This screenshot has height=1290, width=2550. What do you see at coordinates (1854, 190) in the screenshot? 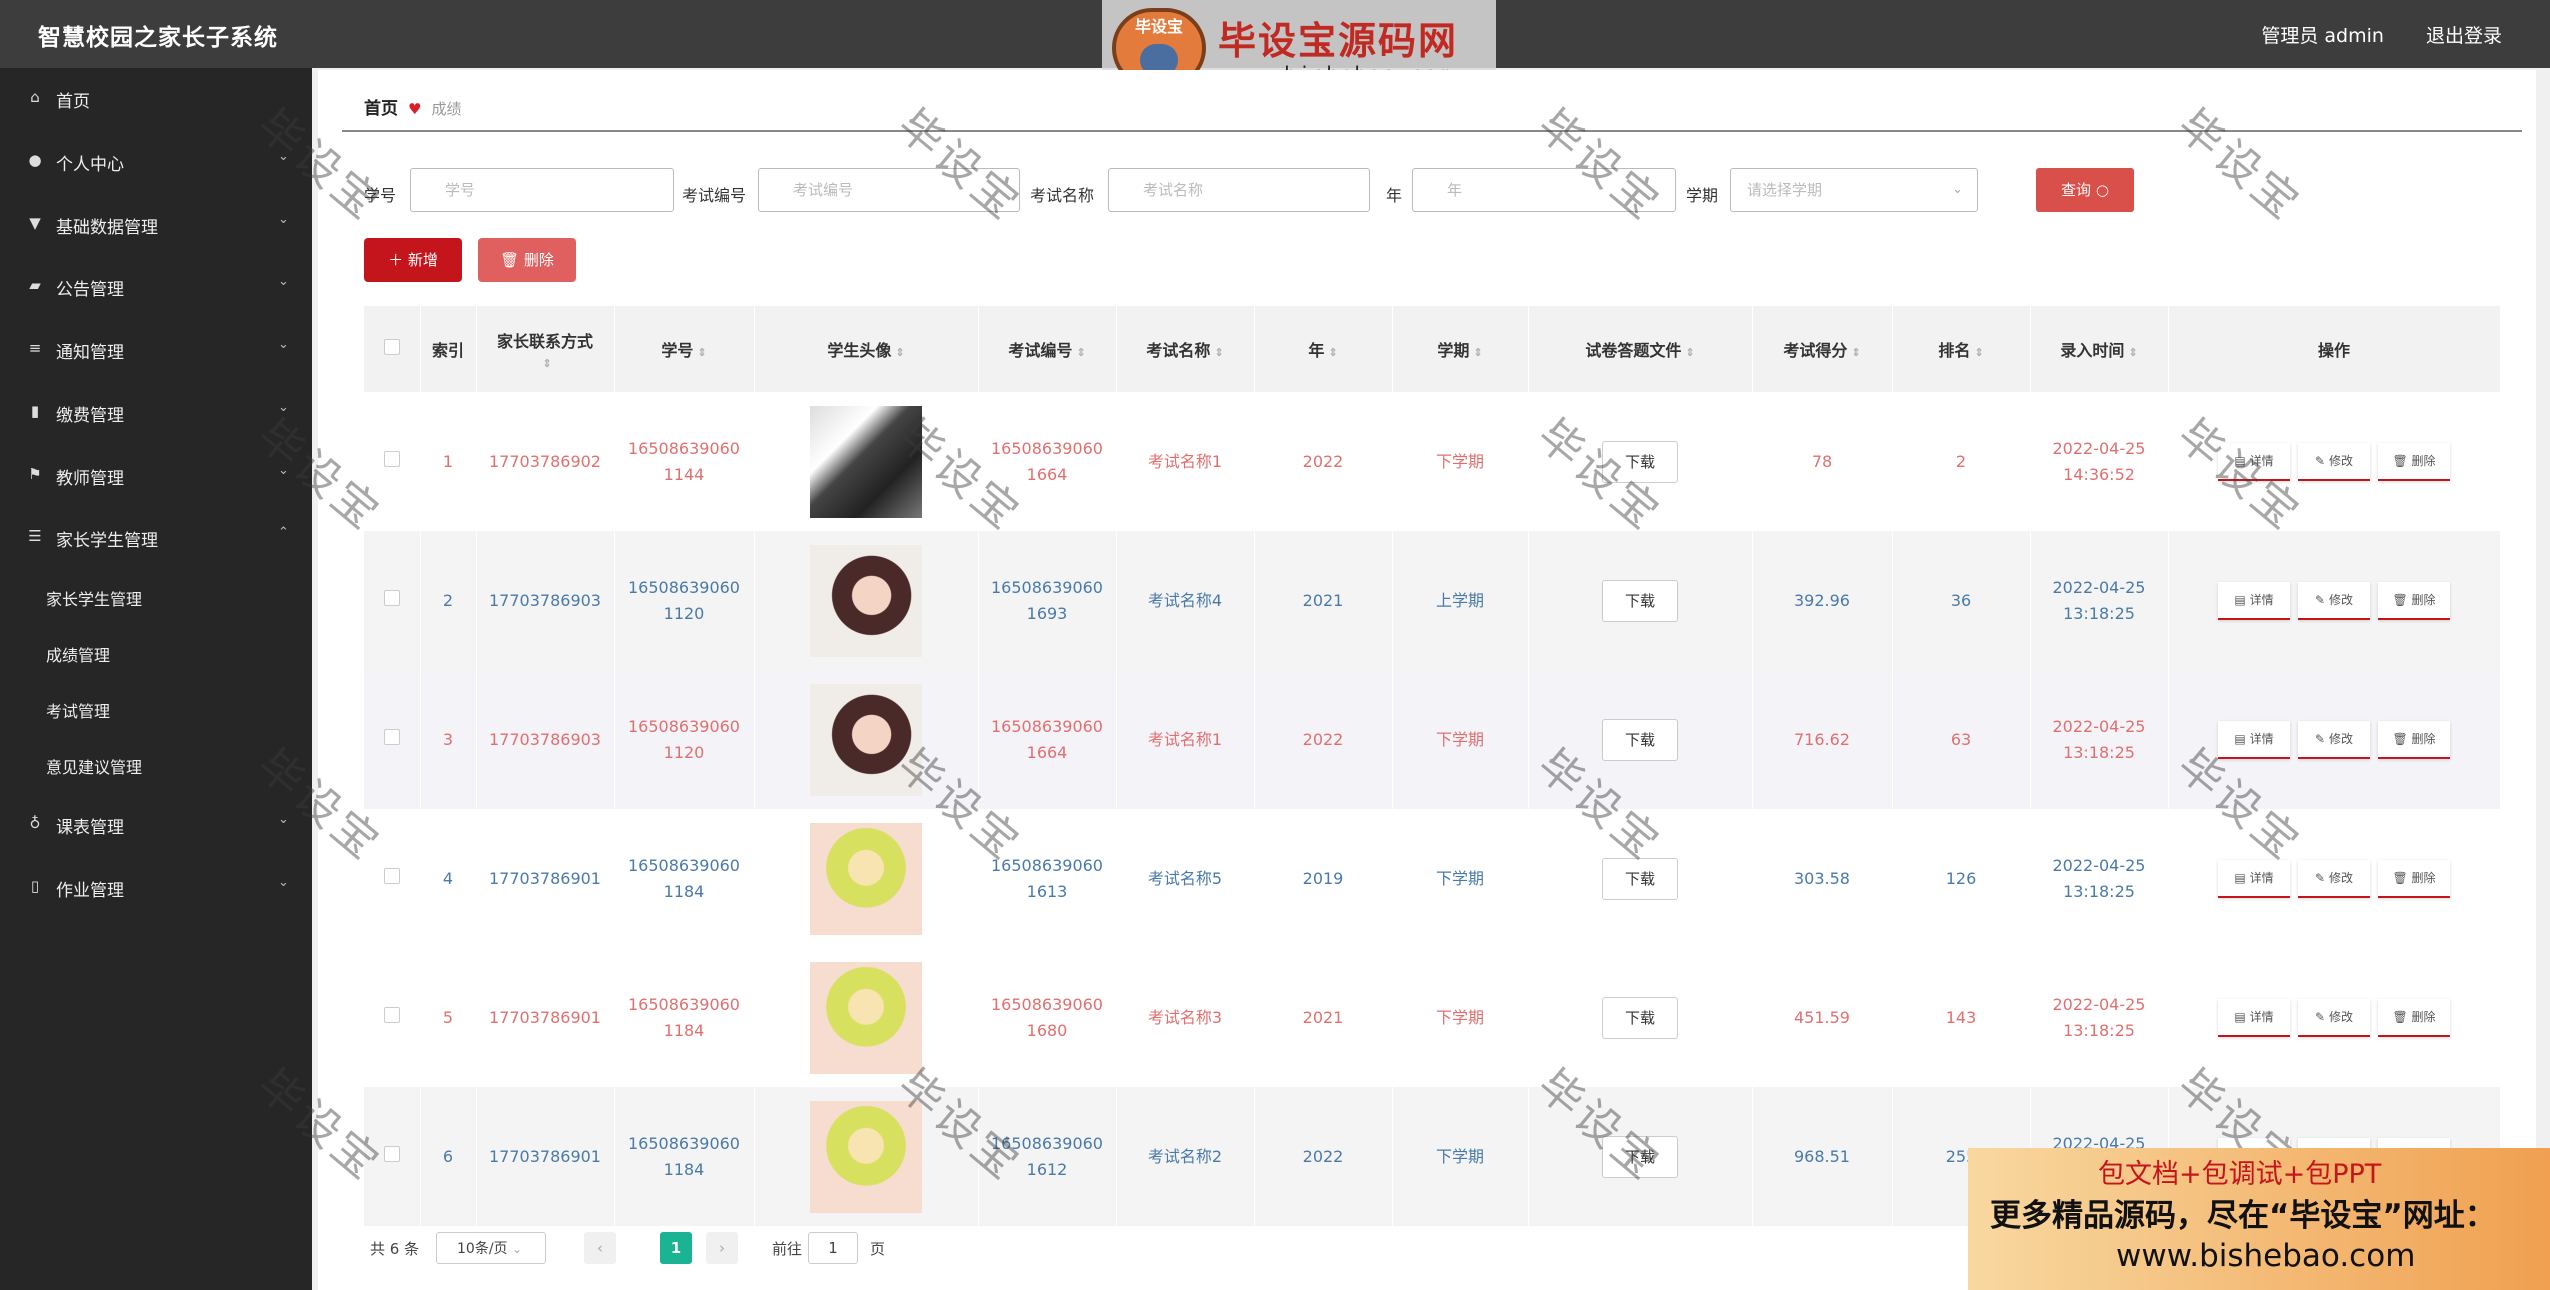
I see `term-select: 请选择学期 ⌄` at bounding box center [1854, 190].